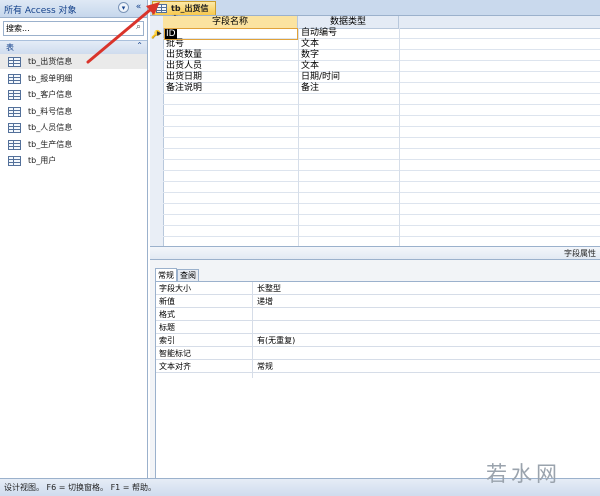 The width and height of the screenshot is (600, 496). What do you see at coordinates (320, 77) in the screenshot?
I see `data-type-cell: 日期/时间` at bounding box center [320, 77].